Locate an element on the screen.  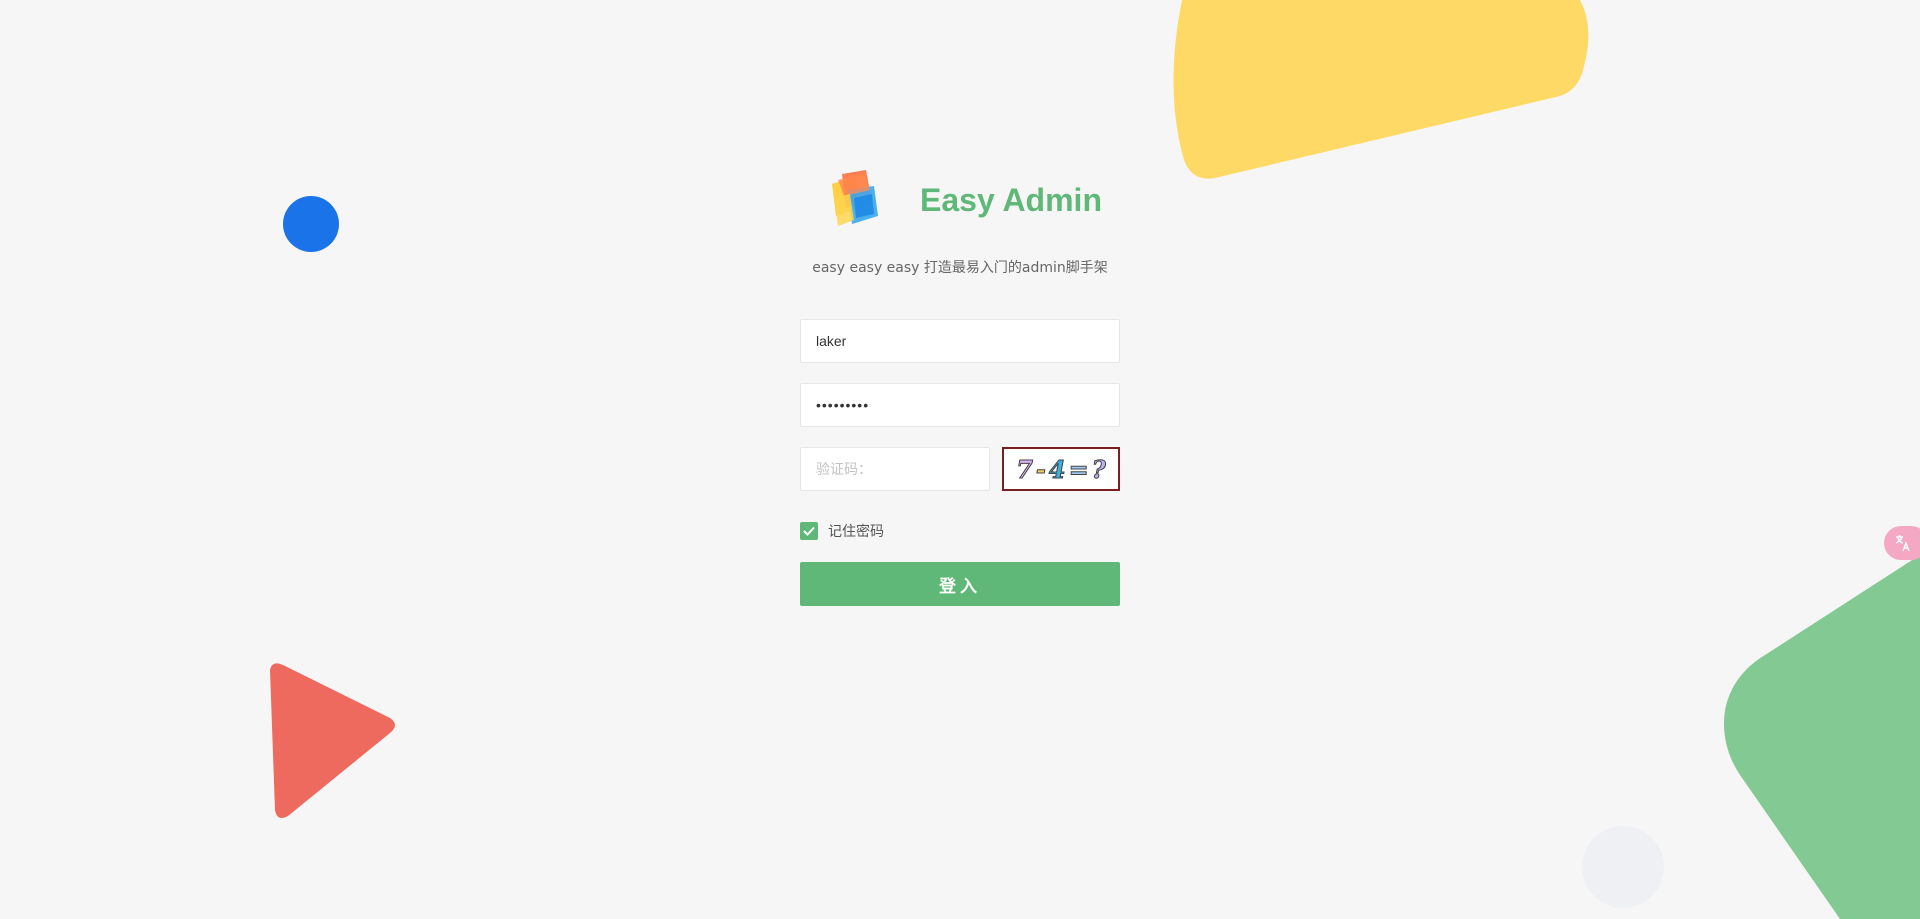
captcha-input is located at coordinates (895, 469).